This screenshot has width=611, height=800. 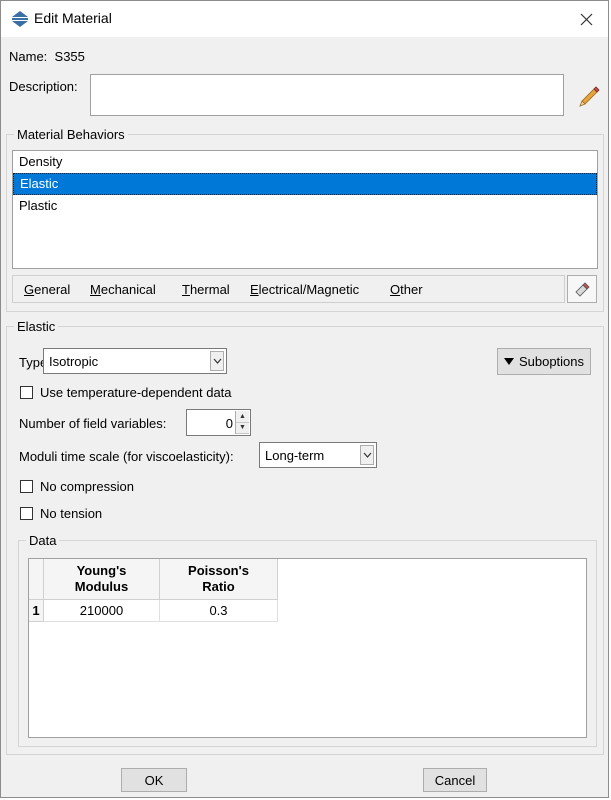 I want to click on moduli-select-dropdown, so click(x=367, y=455).